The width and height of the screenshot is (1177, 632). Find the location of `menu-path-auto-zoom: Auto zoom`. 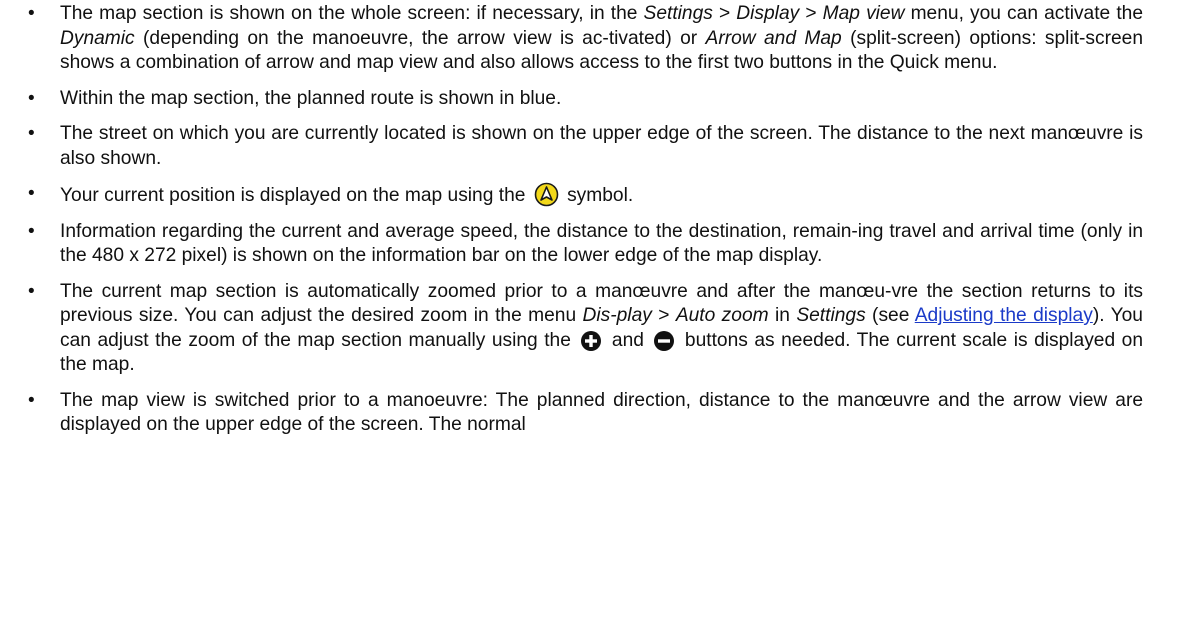

menu-path-auto-zoom: Auto zoom is located at coordinates (722, 315).